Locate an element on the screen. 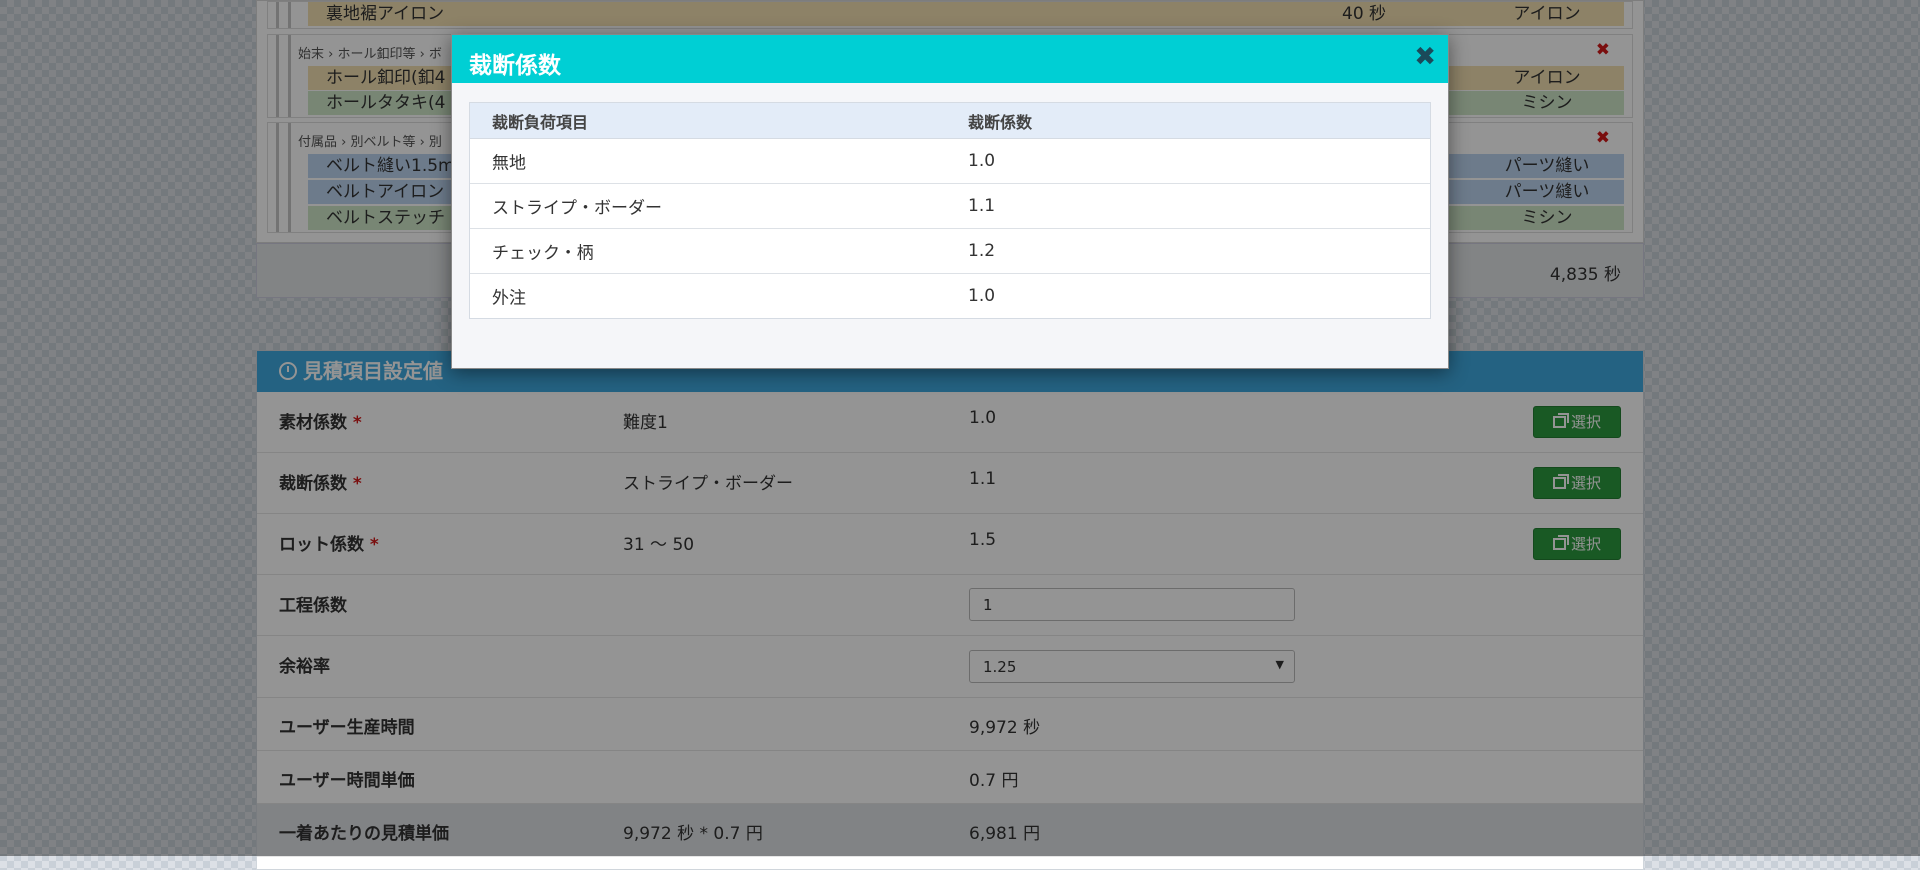  cell-item: 外注 is located at coordinates (509, 298).